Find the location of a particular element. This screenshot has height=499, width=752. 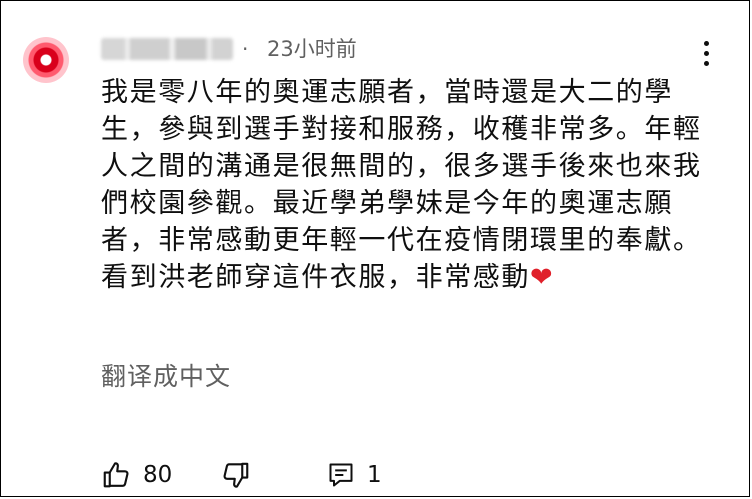

comment-actions: 80 1 is located at coordinates (251, 475).